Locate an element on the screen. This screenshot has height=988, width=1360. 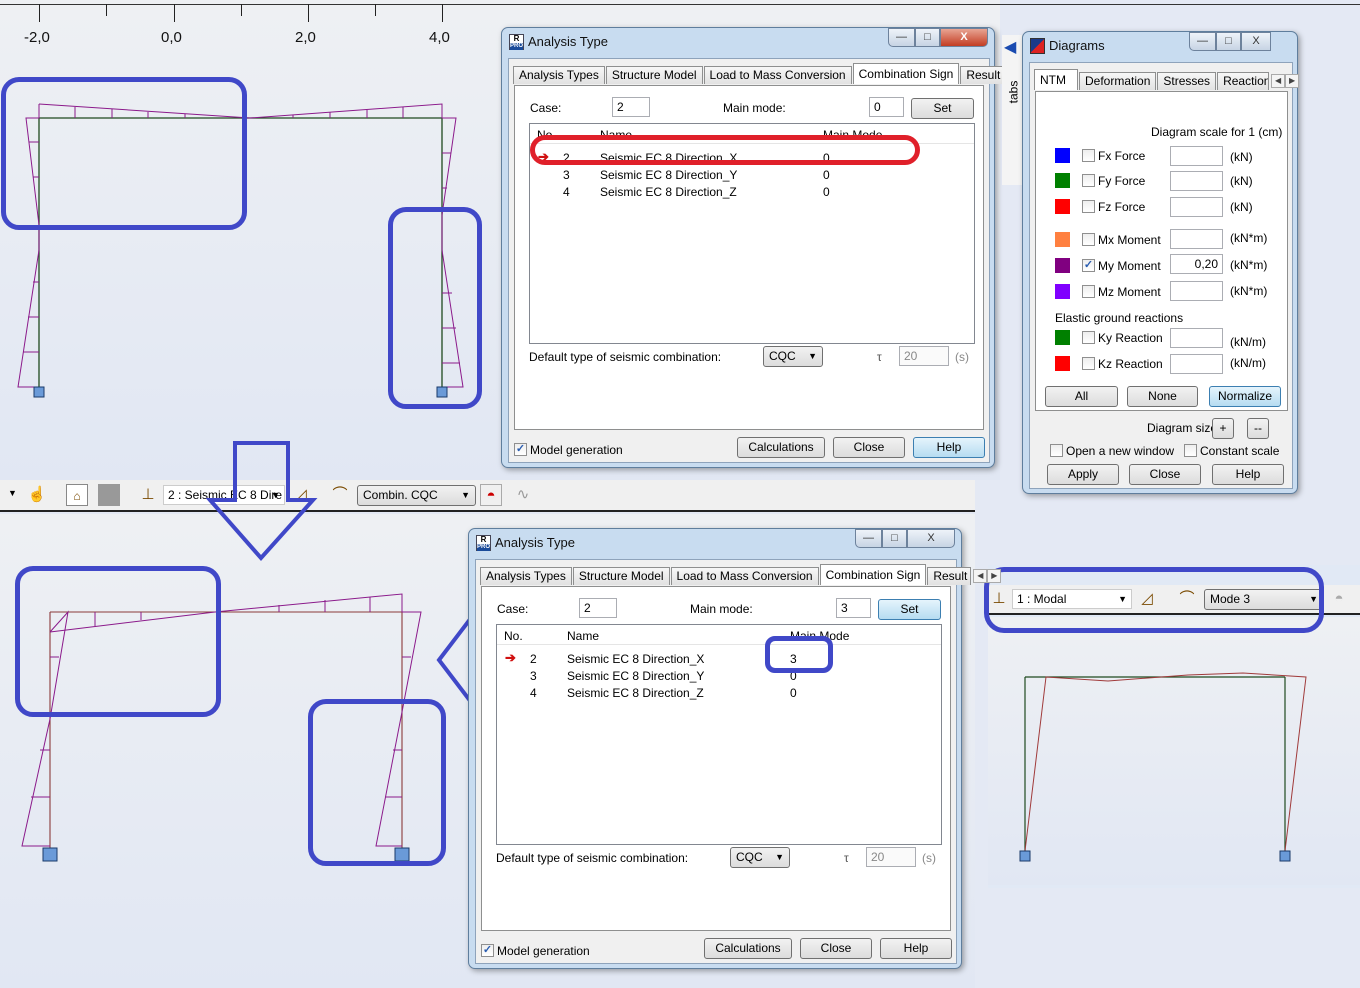
fy-scale-input is located at coordinates (1196, 181).